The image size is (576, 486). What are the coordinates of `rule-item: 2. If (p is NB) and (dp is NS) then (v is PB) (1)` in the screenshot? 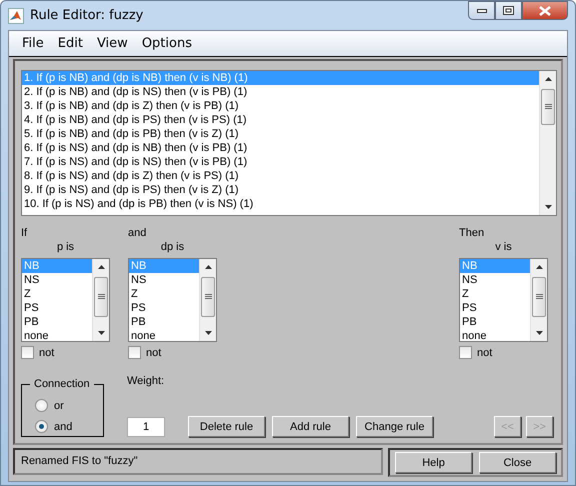 It's located at (280, 92).